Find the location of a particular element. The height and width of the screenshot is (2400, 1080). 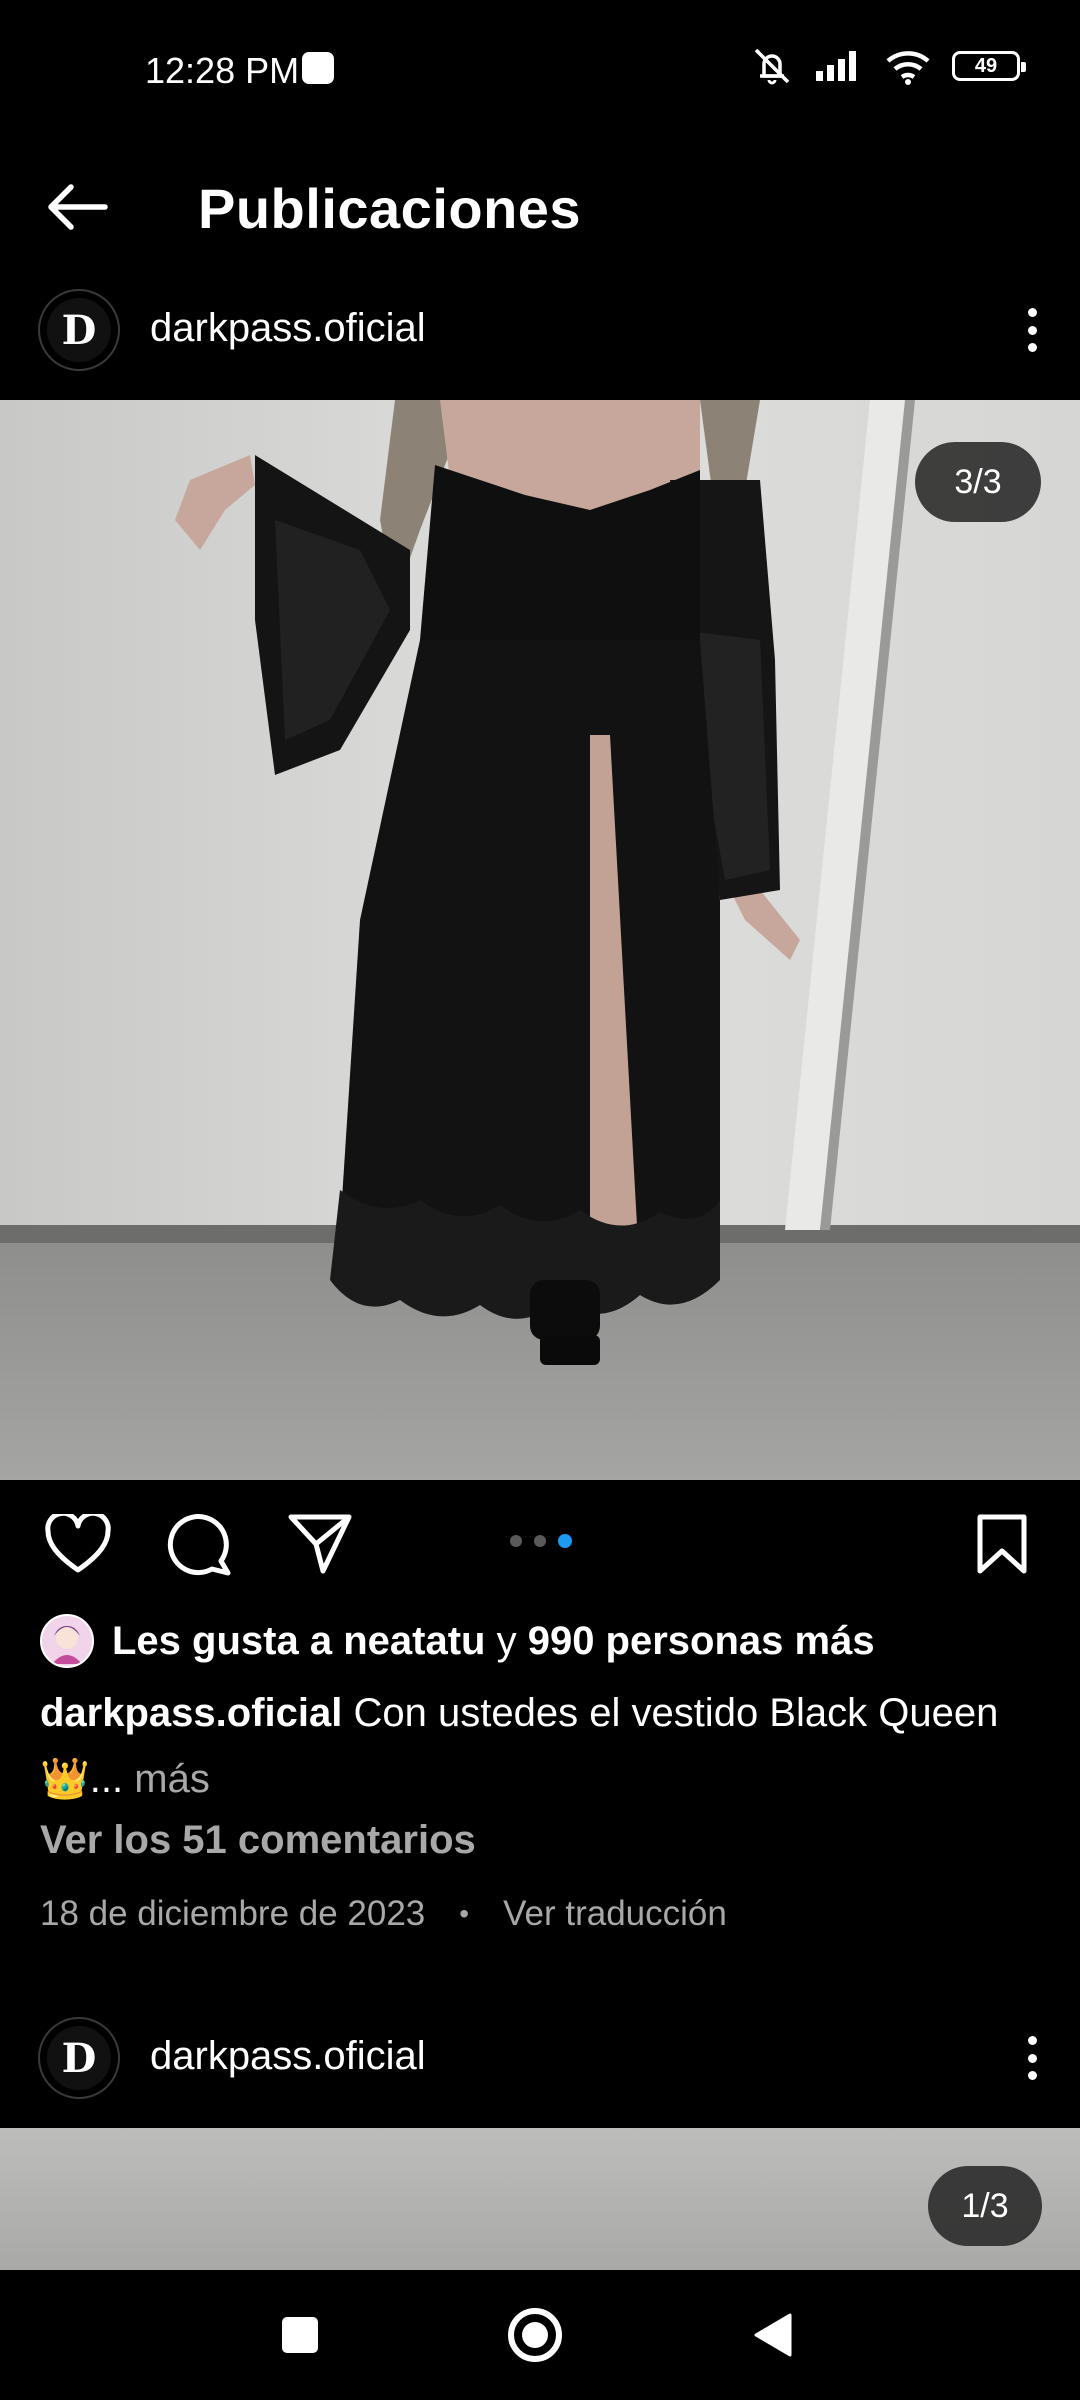

page-title: Publicaciones is located at coordinates (390, 208).